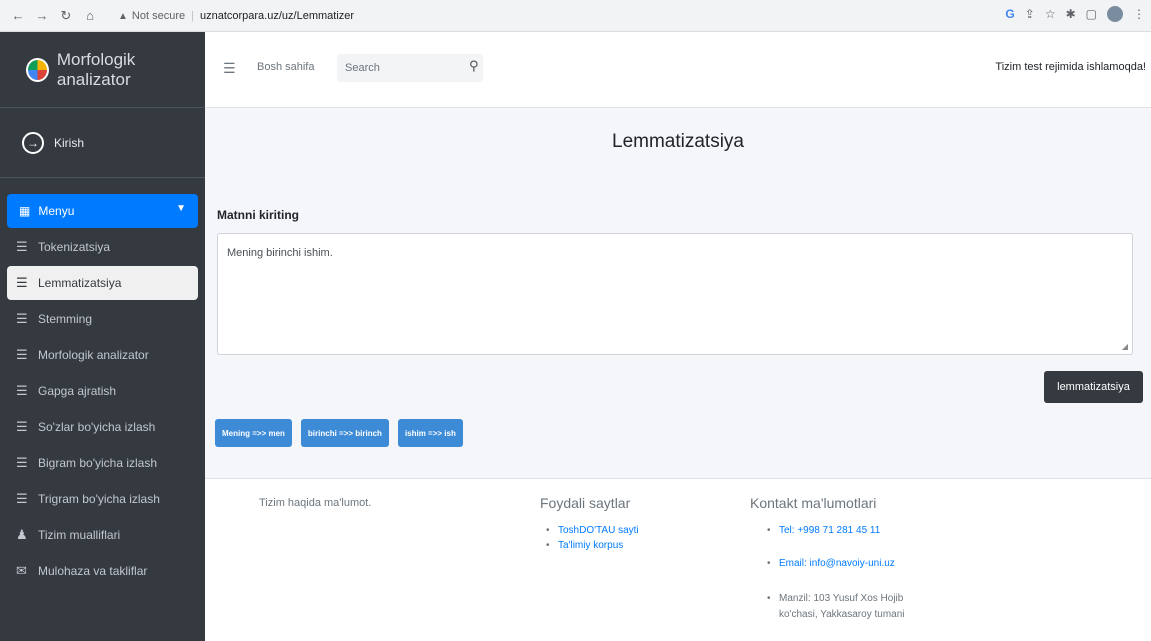 The width and height of the screenshot is (1151, 641). What do you see at coordinates (591, 545) in the screenshot?
I see `footer-link-korpus: Ta'limiy korpus` at bounding box center [591, 545].